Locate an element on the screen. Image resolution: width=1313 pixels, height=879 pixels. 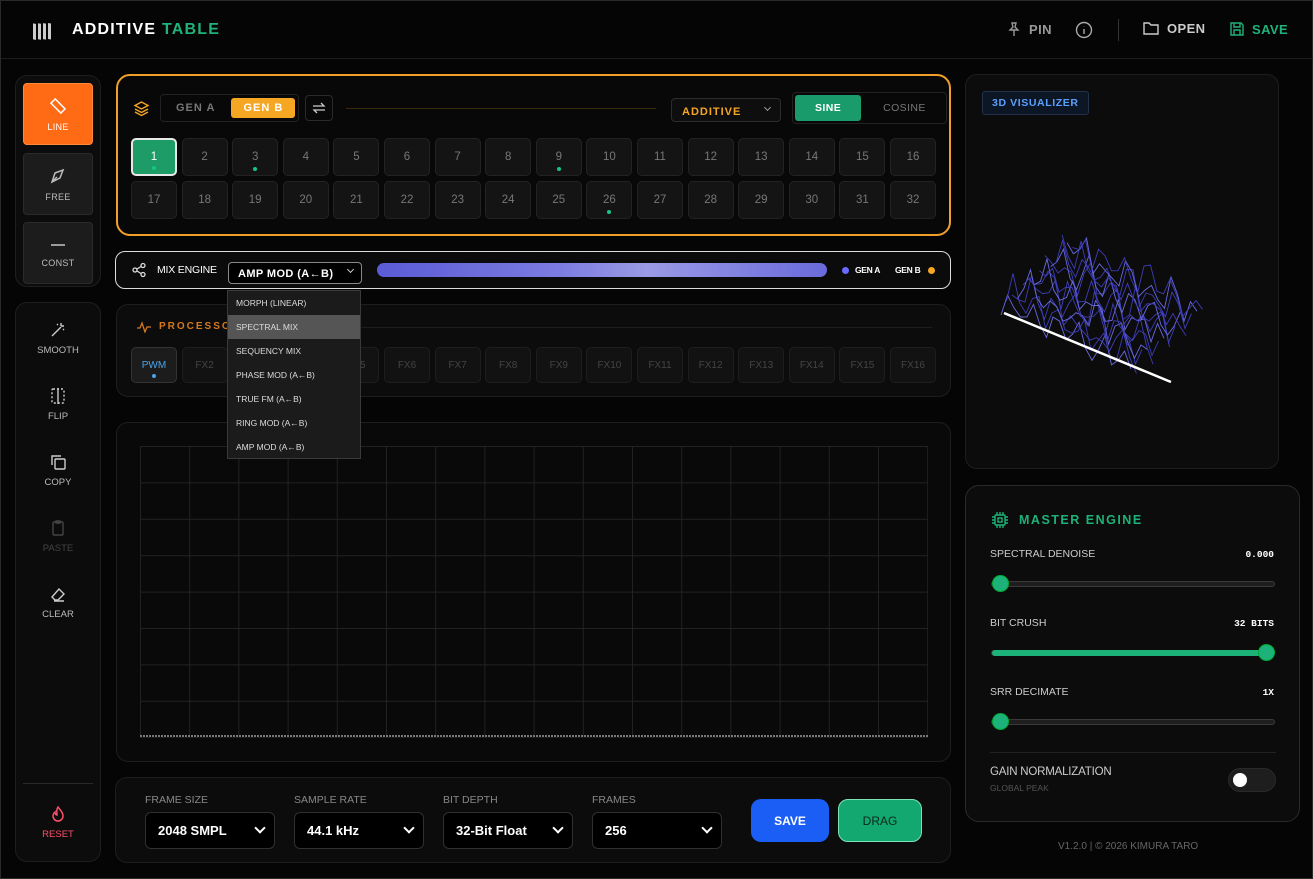
bit-depth-select: 32-Bit Float is located at coordinates (508, 830).